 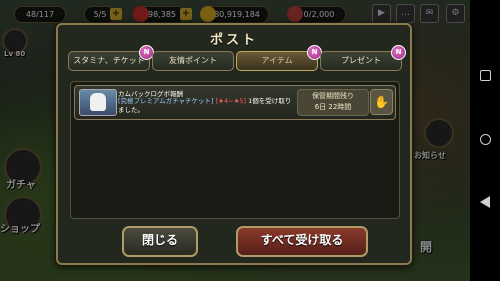 What do you see at coordinates (333, 96) in the screenshot?
I see `retention-label: 保管期間残り` at bounding box center [333, 96].